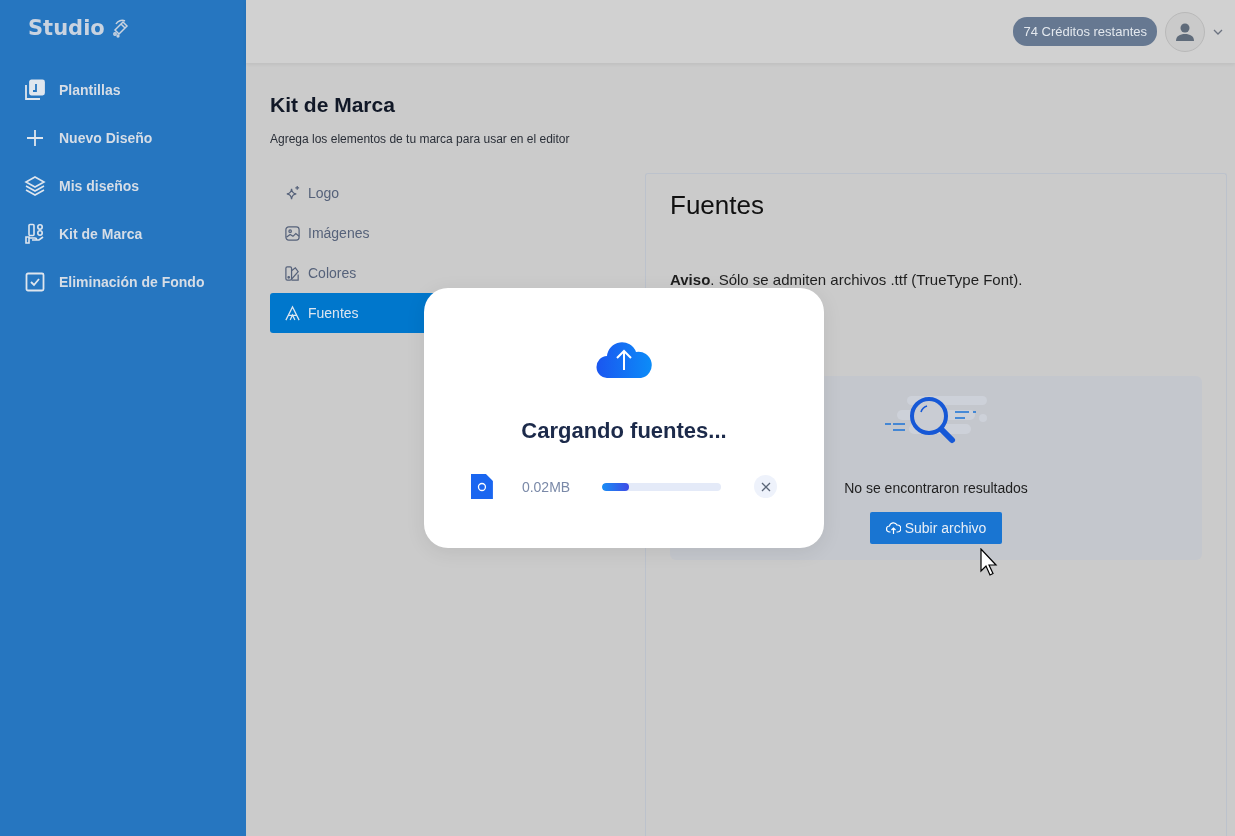  Describe the element at coordinates (292, 313) in the screenshot. I see `font-icon` at that location.